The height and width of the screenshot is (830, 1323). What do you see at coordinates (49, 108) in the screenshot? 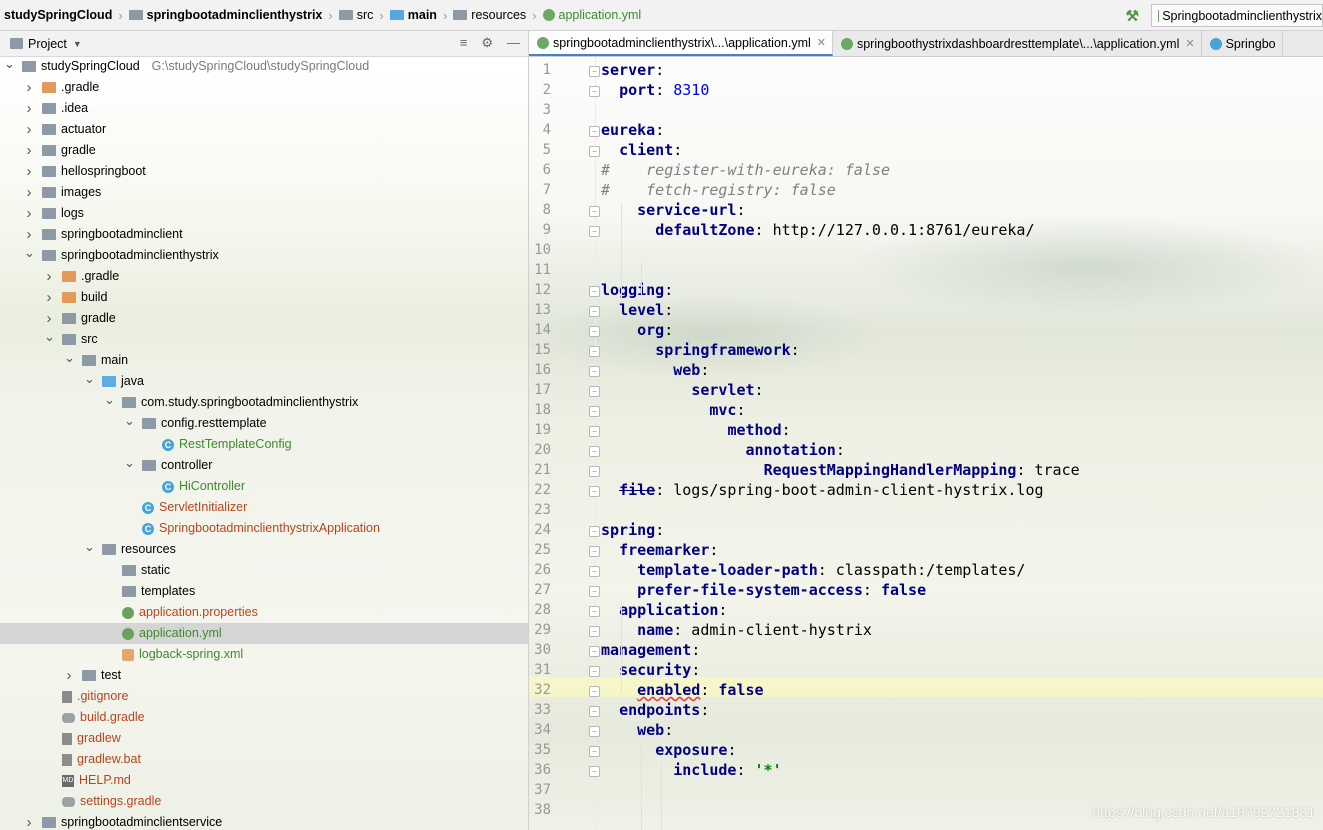
I see `folder-icon` at bounding box center [49, 108].